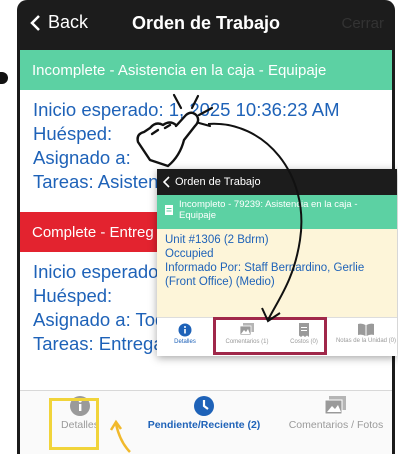  Describe the element at coordinates (362, 23) in the screenshot. I see `close-button: Cerrar` at that location.